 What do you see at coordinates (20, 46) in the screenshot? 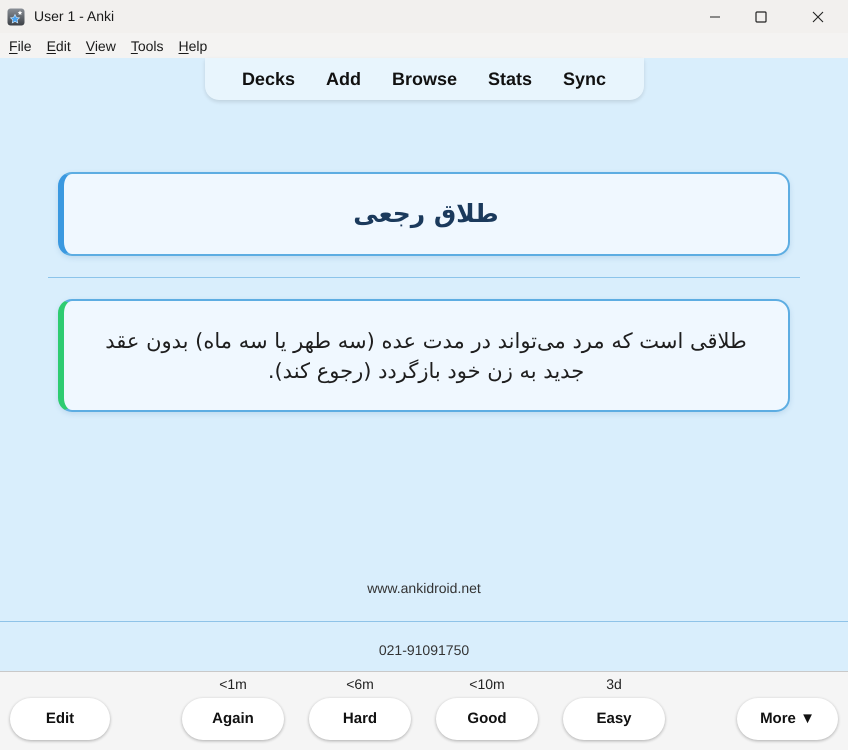
I see `menu-item: File` at bounding box center [20, 46].